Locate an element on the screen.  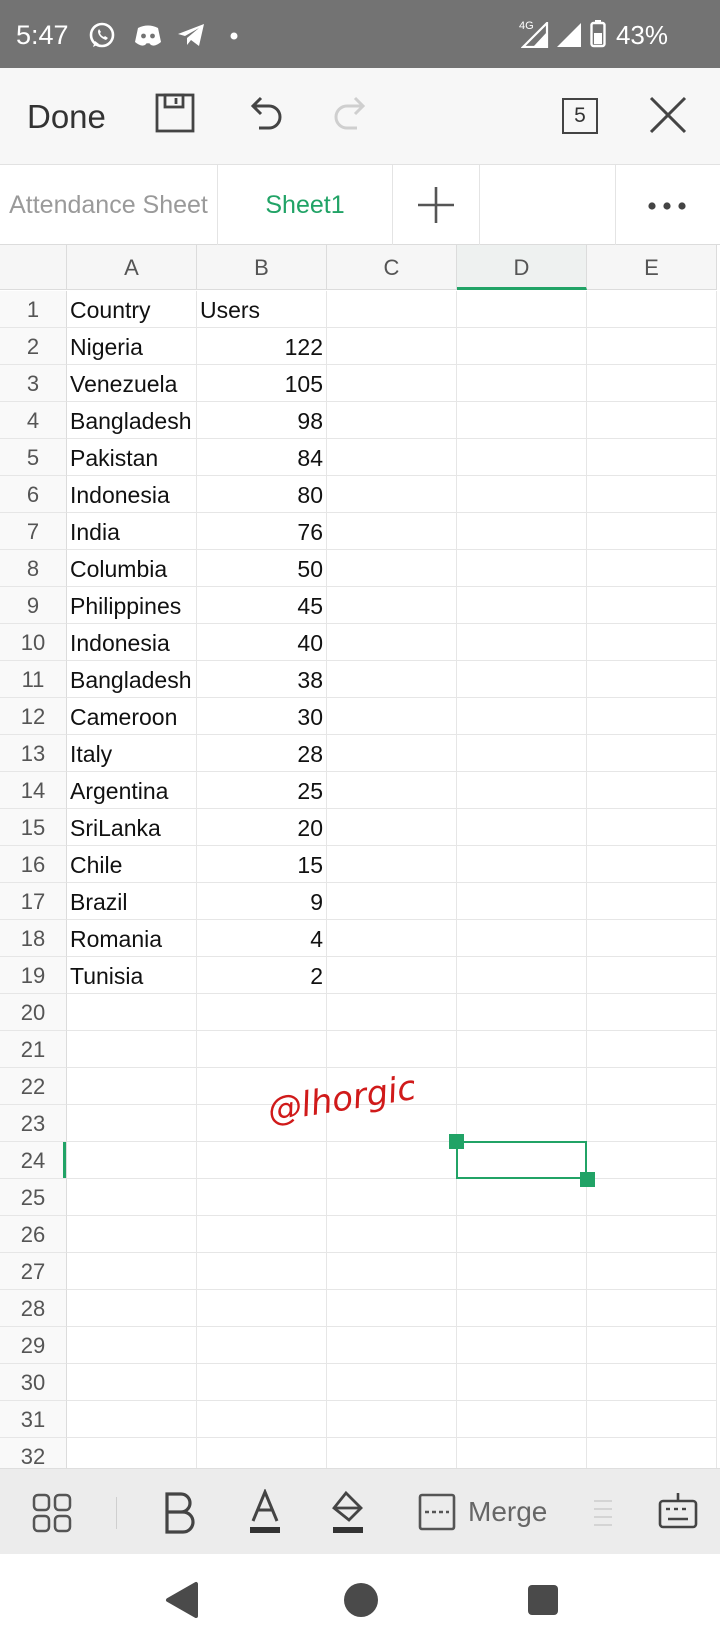
cell-e7 is located at coordinates (652, 531).